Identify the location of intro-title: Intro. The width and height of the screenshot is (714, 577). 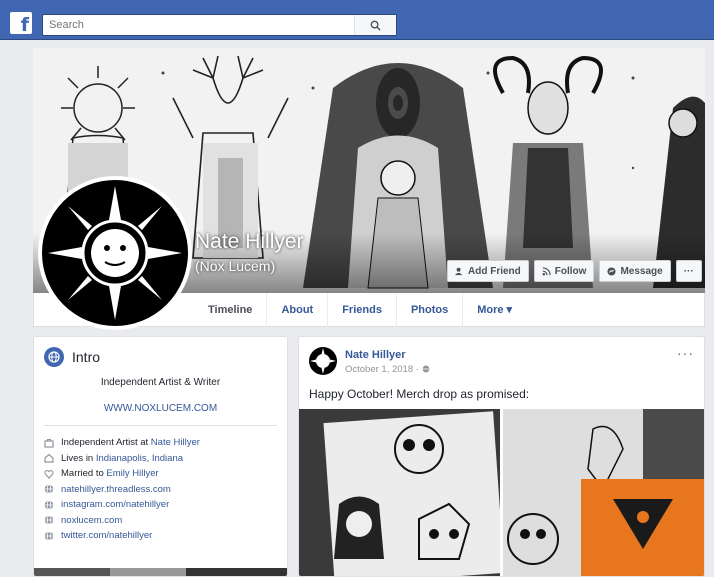
(86, 357).